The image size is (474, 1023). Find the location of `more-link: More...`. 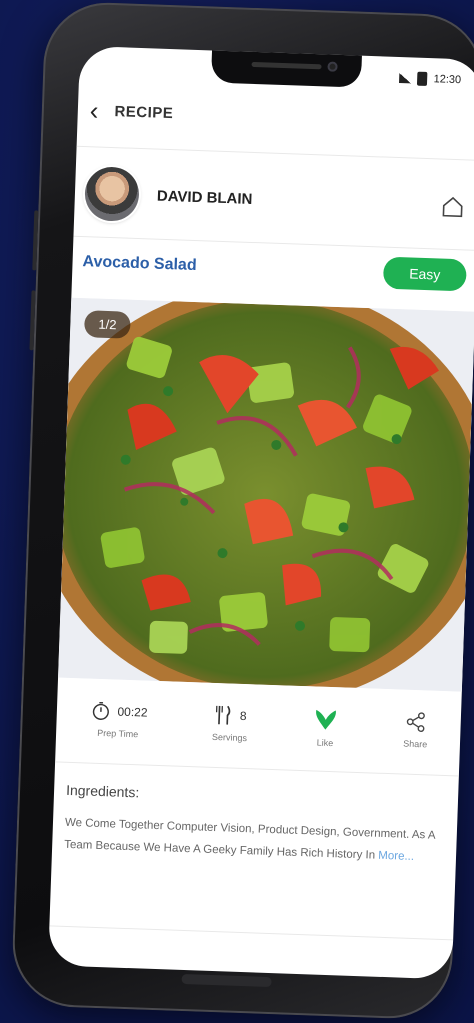

more-link: More... is located at coordinates (396, 856).